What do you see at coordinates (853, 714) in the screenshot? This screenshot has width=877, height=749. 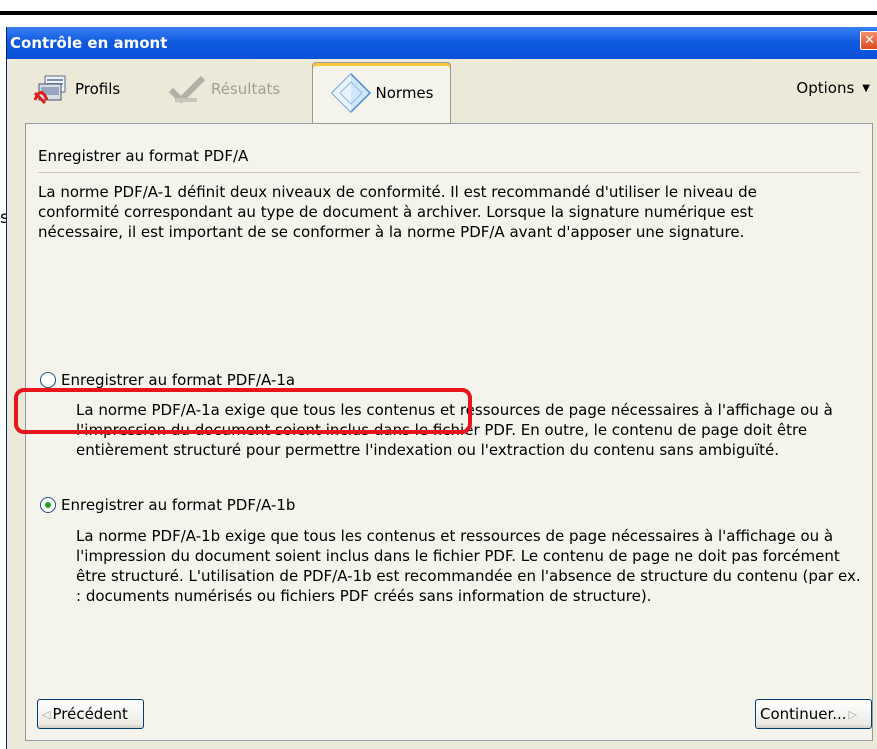 I see `arrow-right-icon: ▷` at bounding box center [853, 714].